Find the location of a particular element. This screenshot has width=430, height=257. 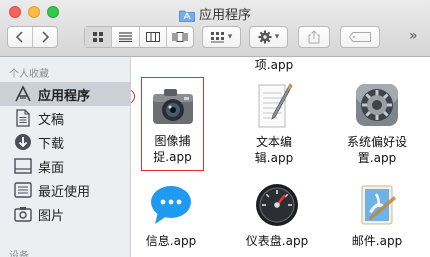

back-button is located at coordinates (20, 37).